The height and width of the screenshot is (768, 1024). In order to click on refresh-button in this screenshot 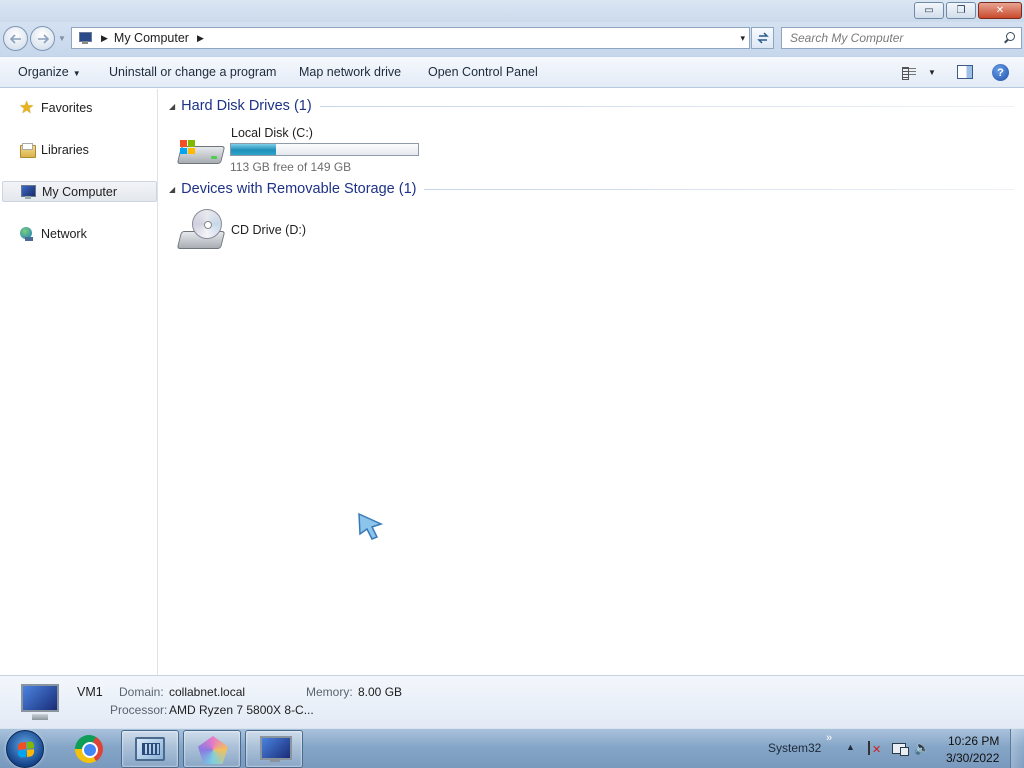, I will do `click(762, 38)`.